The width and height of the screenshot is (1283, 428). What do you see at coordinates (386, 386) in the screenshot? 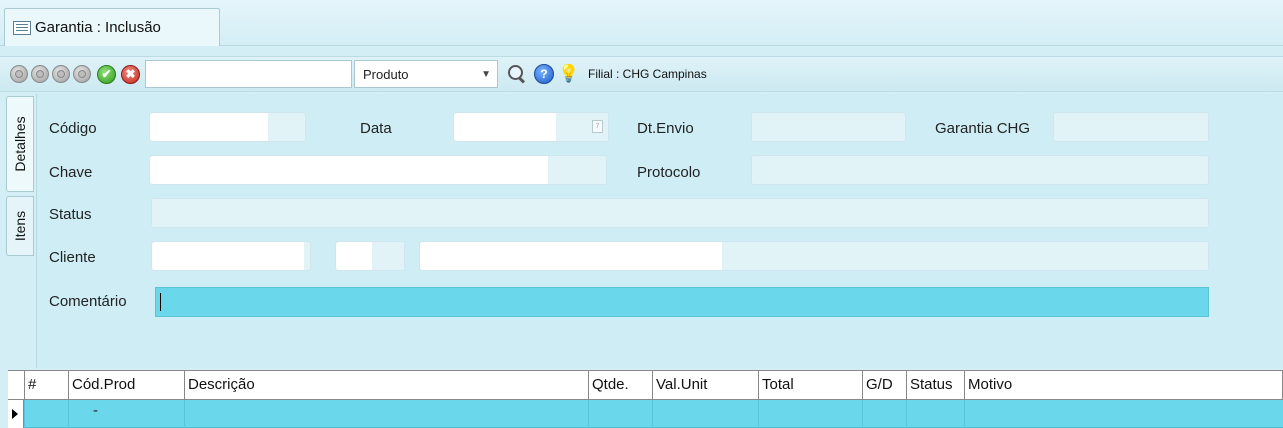
I see `col-header-descricao: Descrição` at bounding box center [386, 386].